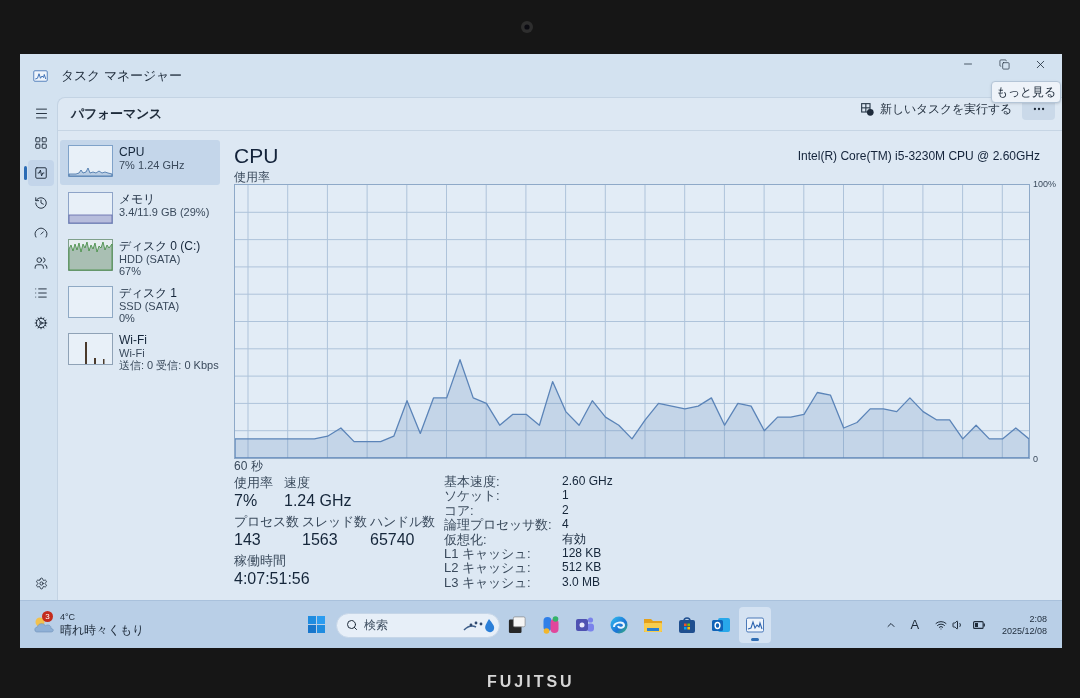 This screenshot has width=1080, height=698. Describe the element at coordinates (90, 255) in the screenshot. I see `disk-activity-graph` at that location.